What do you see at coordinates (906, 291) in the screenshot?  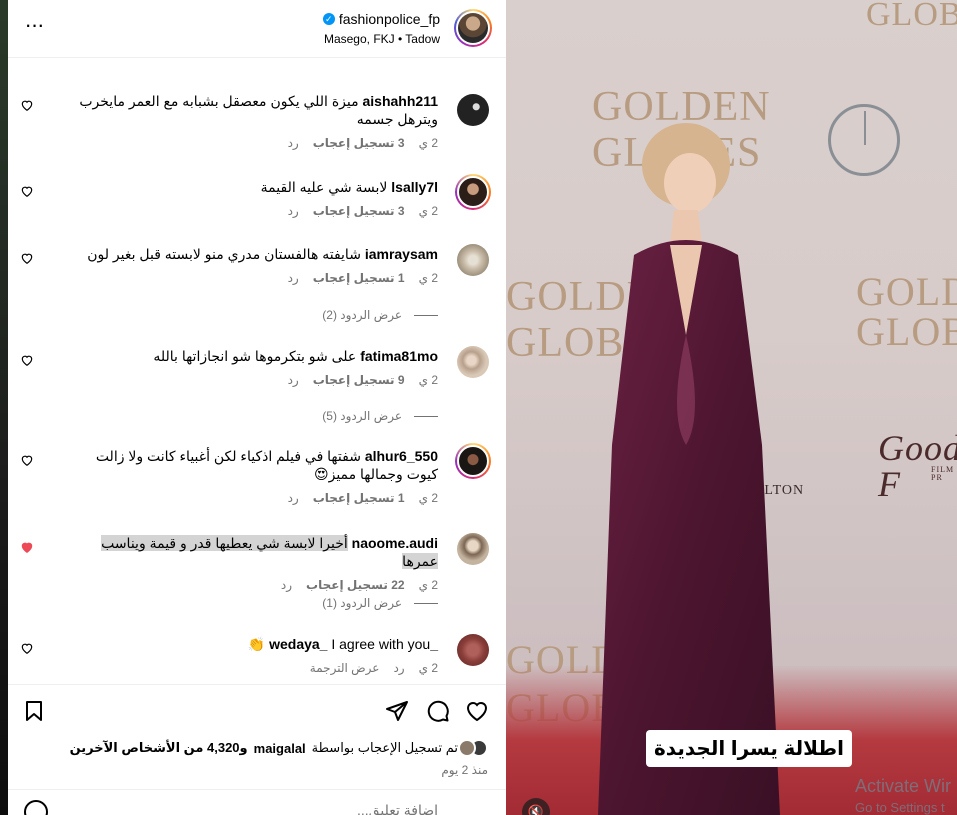 I see `backdrop-text: GOLDEN` at bounding box center [906, 291].